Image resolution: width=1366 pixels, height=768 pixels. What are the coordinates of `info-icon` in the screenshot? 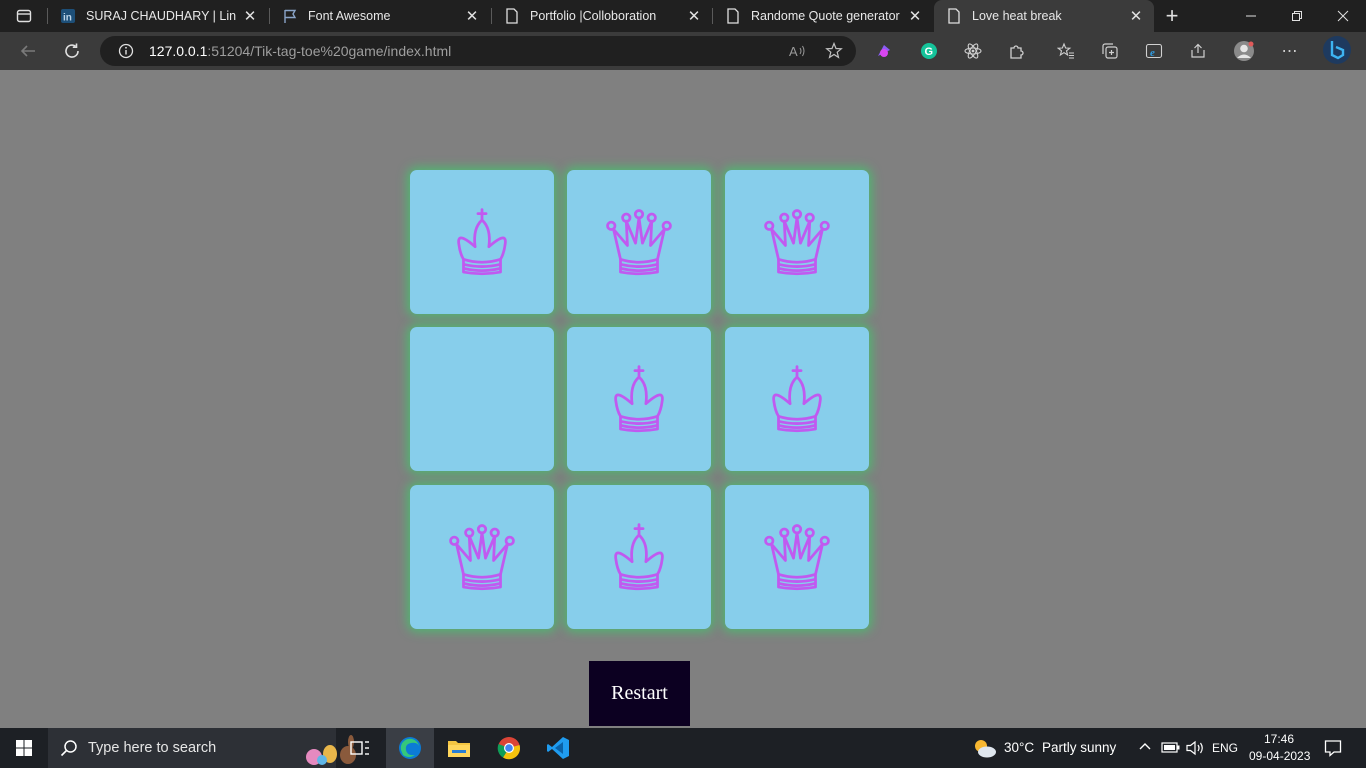 It's located at (126, 51).